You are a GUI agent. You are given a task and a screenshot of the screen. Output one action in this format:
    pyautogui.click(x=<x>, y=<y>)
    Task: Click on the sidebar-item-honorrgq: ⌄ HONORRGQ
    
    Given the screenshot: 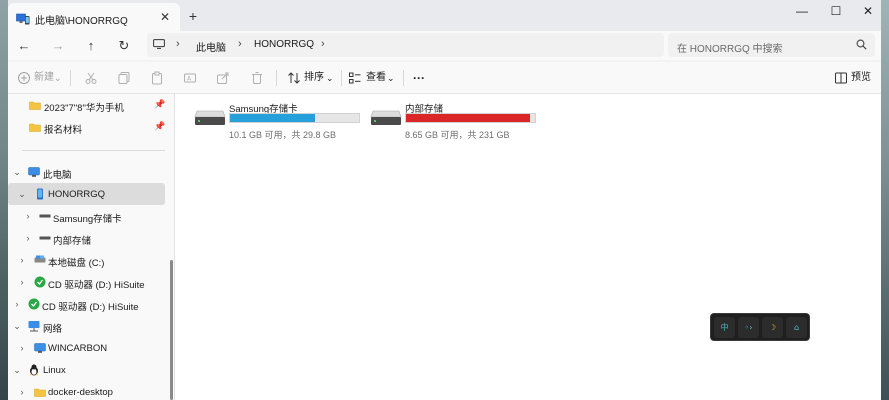 What is the action you would take?
    pyautogui.click(x=86, y=194)
    